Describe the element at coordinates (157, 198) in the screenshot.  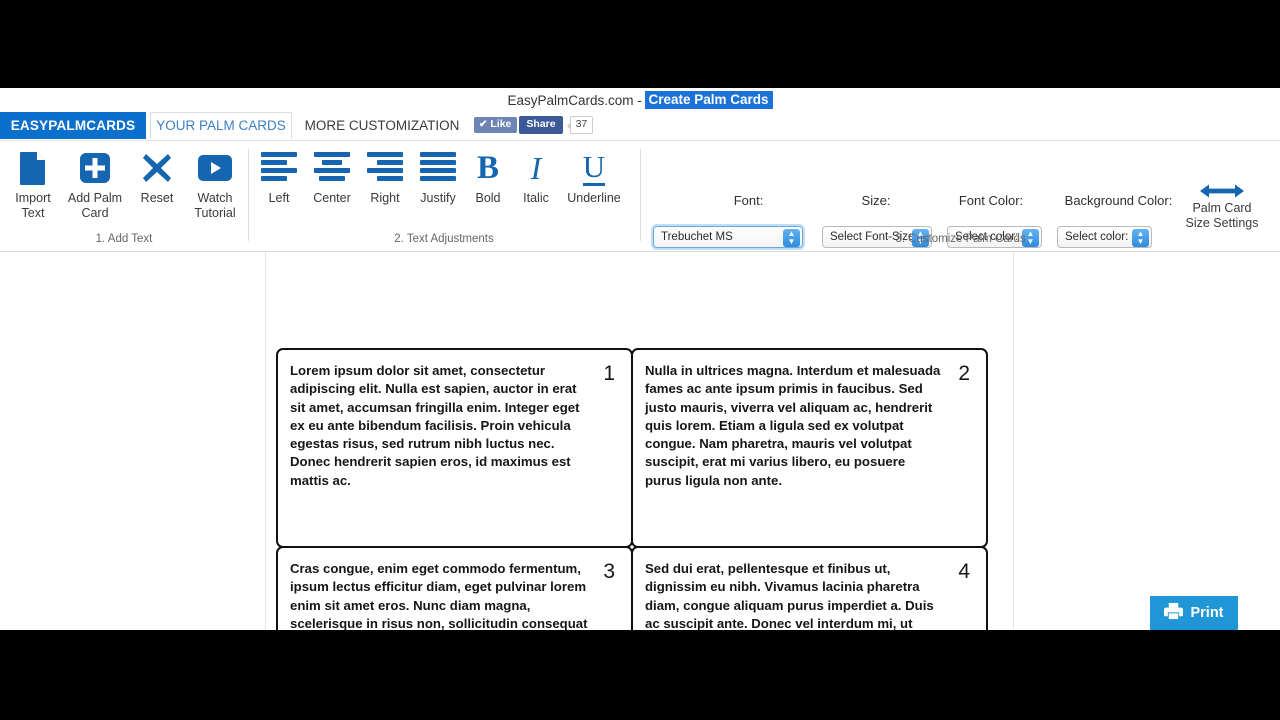
I see `reset-label: Reset` at that location.